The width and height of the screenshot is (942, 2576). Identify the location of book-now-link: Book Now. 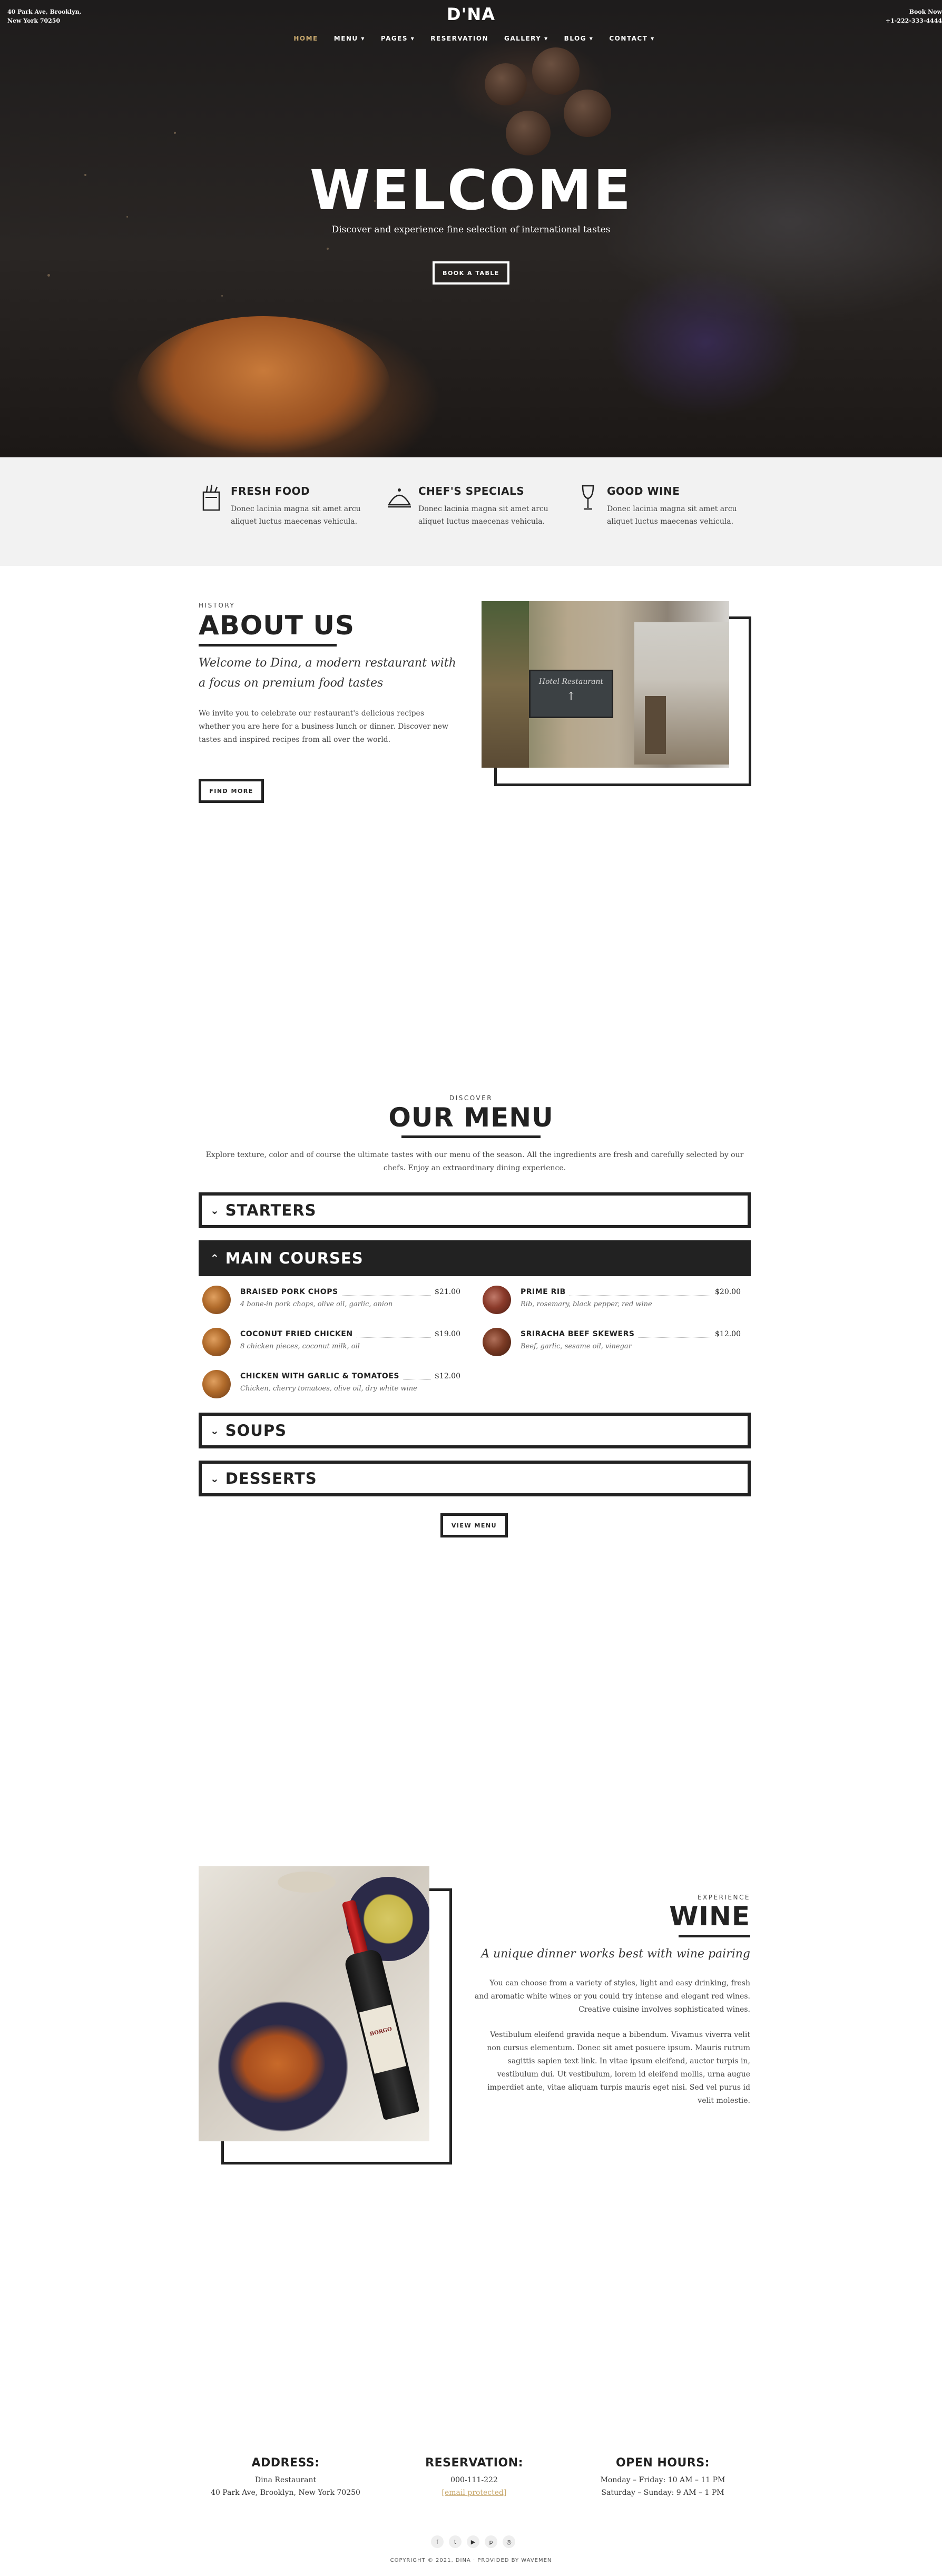
(894, 11).